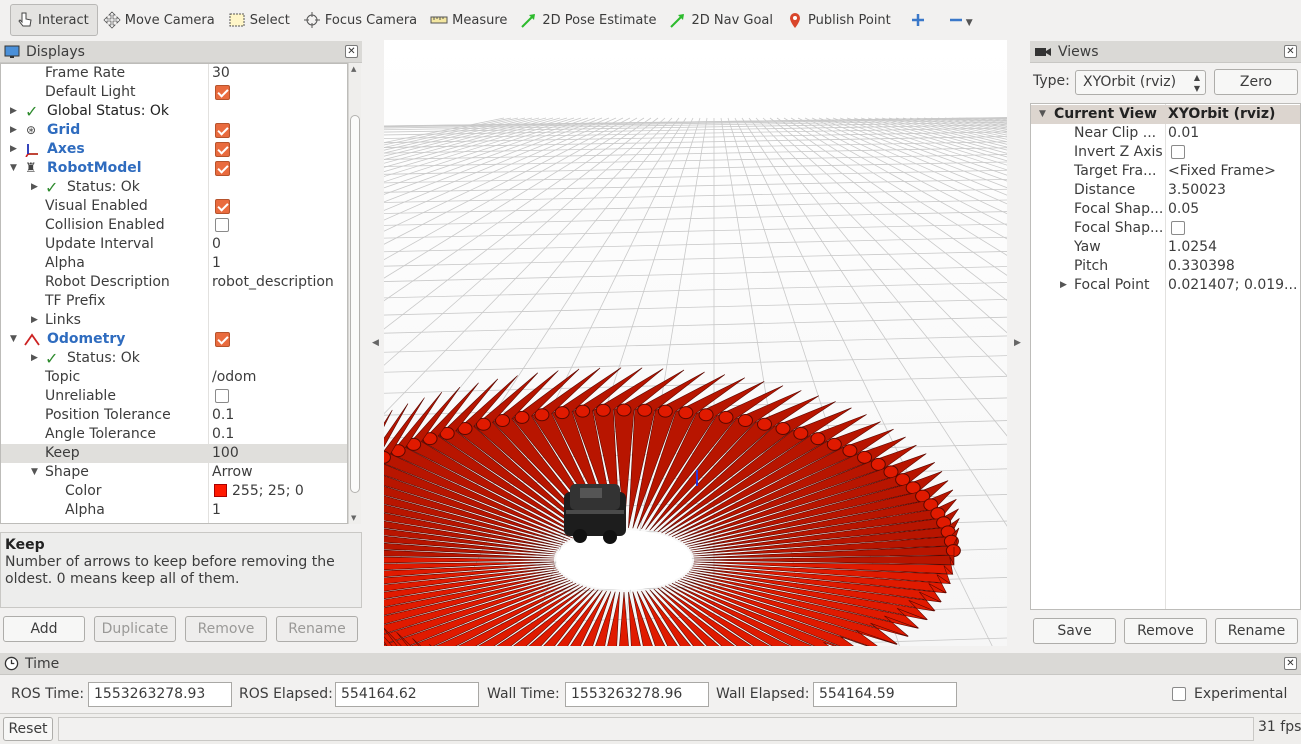  I want to click on property-value: <Fixed Frame>, so click(1222, 171).